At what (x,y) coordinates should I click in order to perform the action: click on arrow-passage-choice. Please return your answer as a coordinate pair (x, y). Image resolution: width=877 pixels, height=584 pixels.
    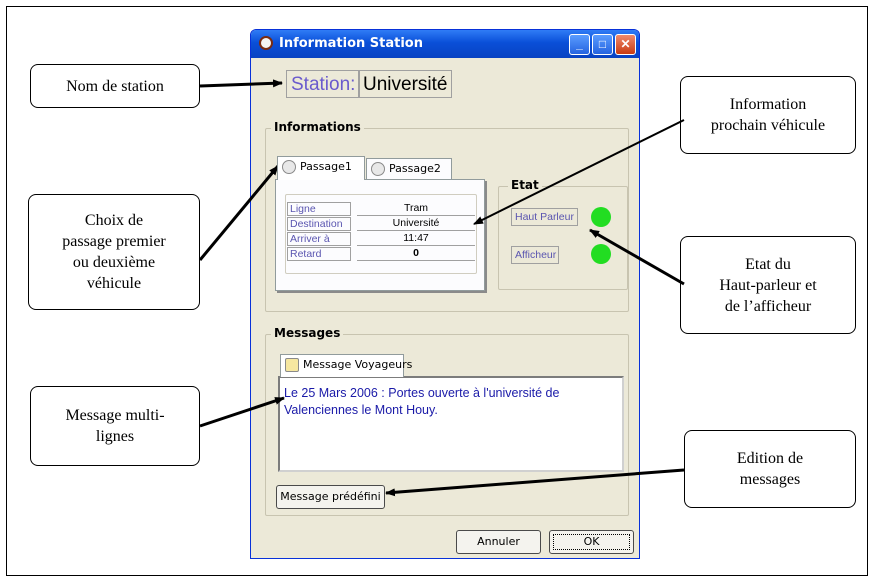
    Looking at the image, I should click on (239, 213).